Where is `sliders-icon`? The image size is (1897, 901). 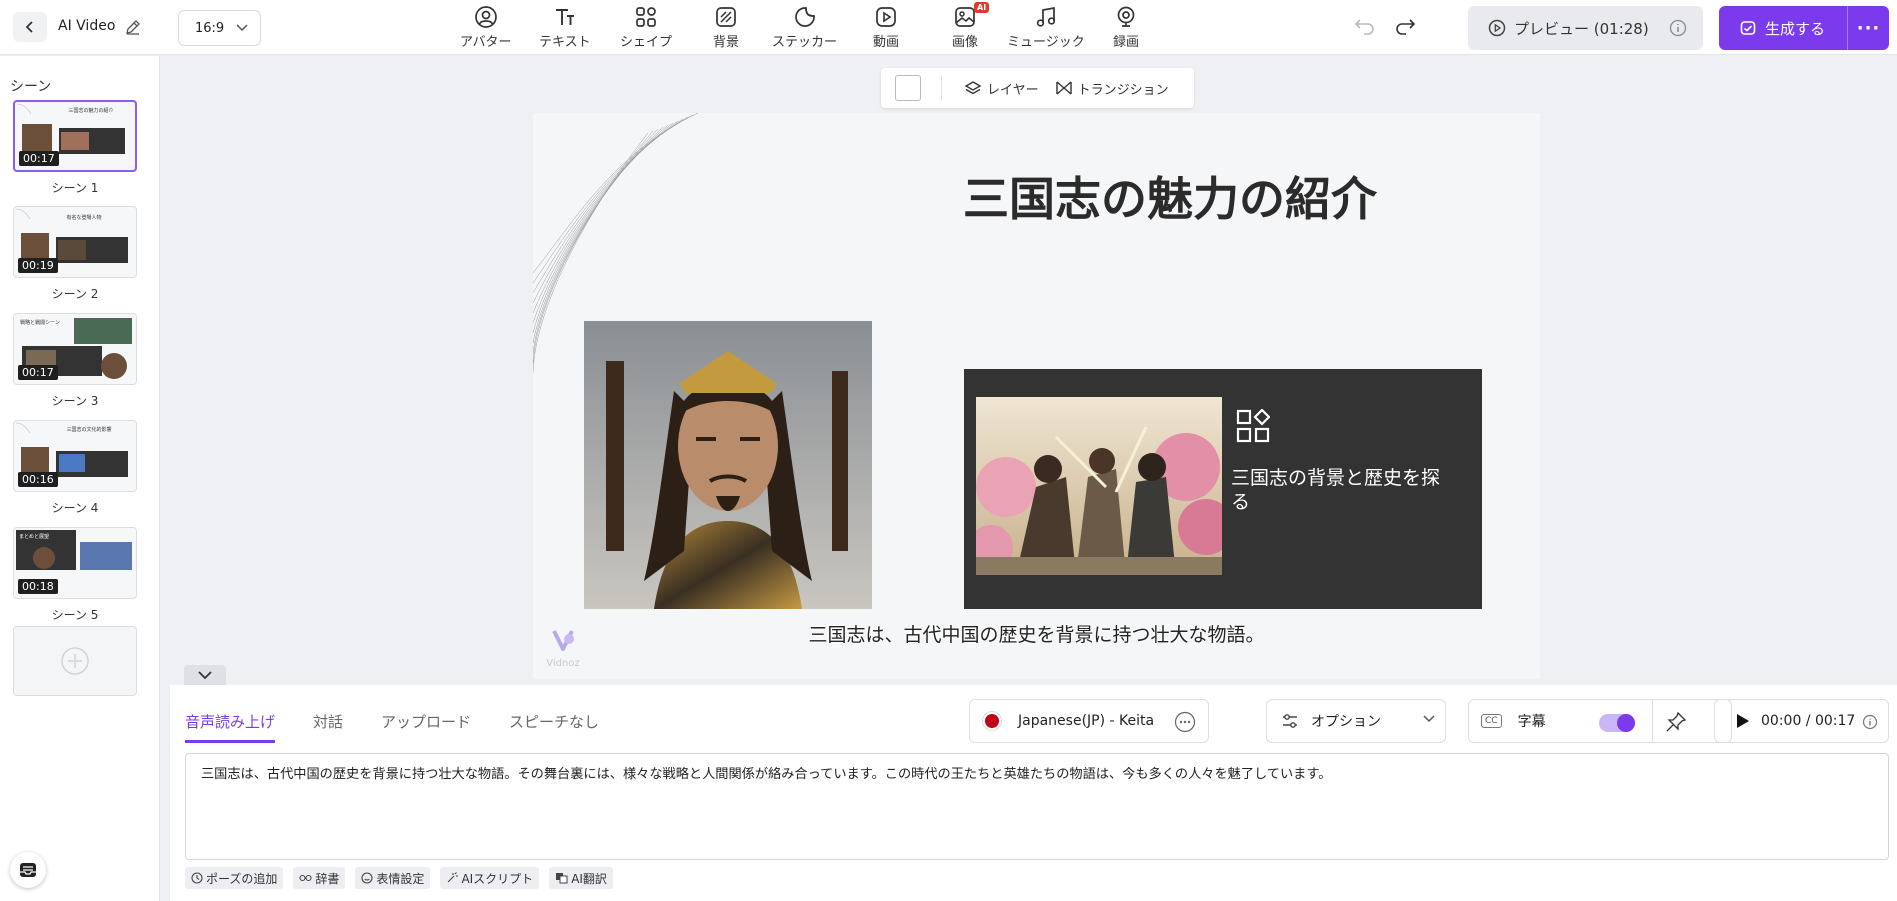
sliders-icon is located at coordinates (1290, 721).